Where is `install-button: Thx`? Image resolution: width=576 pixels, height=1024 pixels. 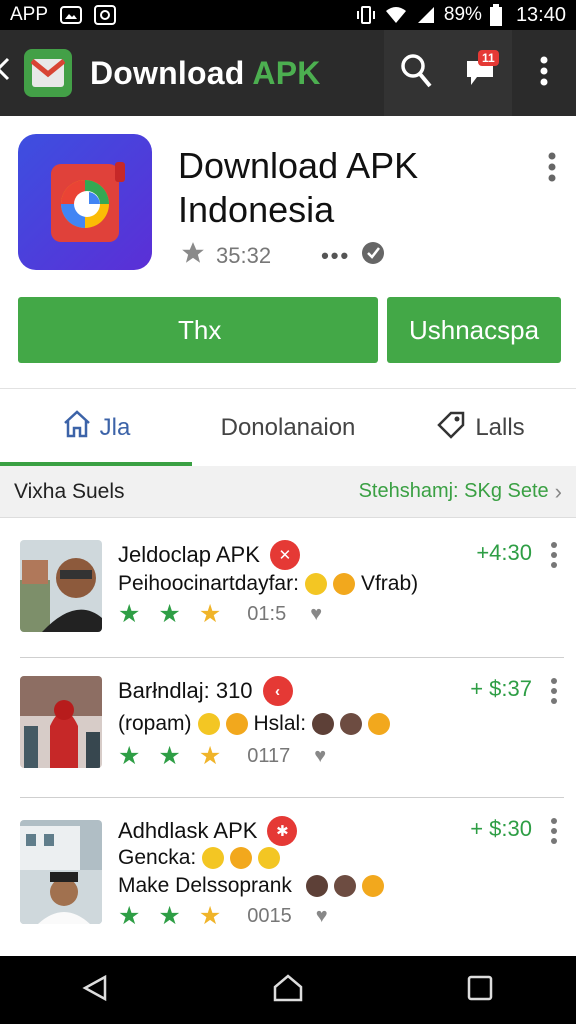 install-button: Thx is located at coordinates (198, 330).